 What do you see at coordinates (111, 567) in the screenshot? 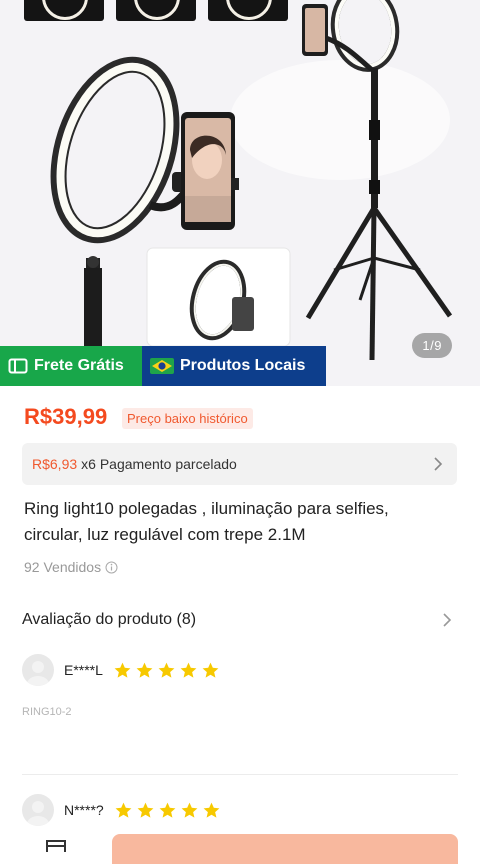
I see `info-icon` at bounding box center [111, 567].